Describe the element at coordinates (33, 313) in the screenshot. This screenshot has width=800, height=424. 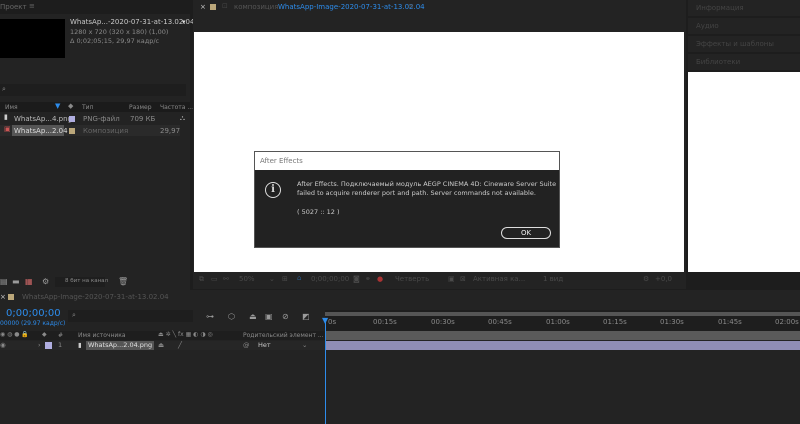
I see `current-timecode: 0;00;00;00` at that location.